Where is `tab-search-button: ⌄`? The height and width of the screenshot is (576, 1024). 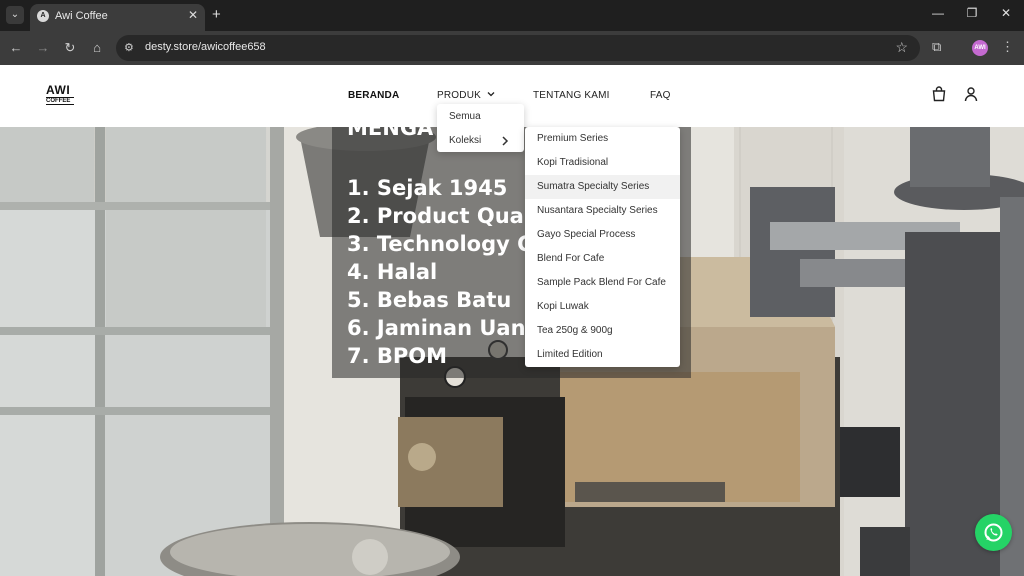 tab-search-button: ⌄ is located at coordinates (15, 15).